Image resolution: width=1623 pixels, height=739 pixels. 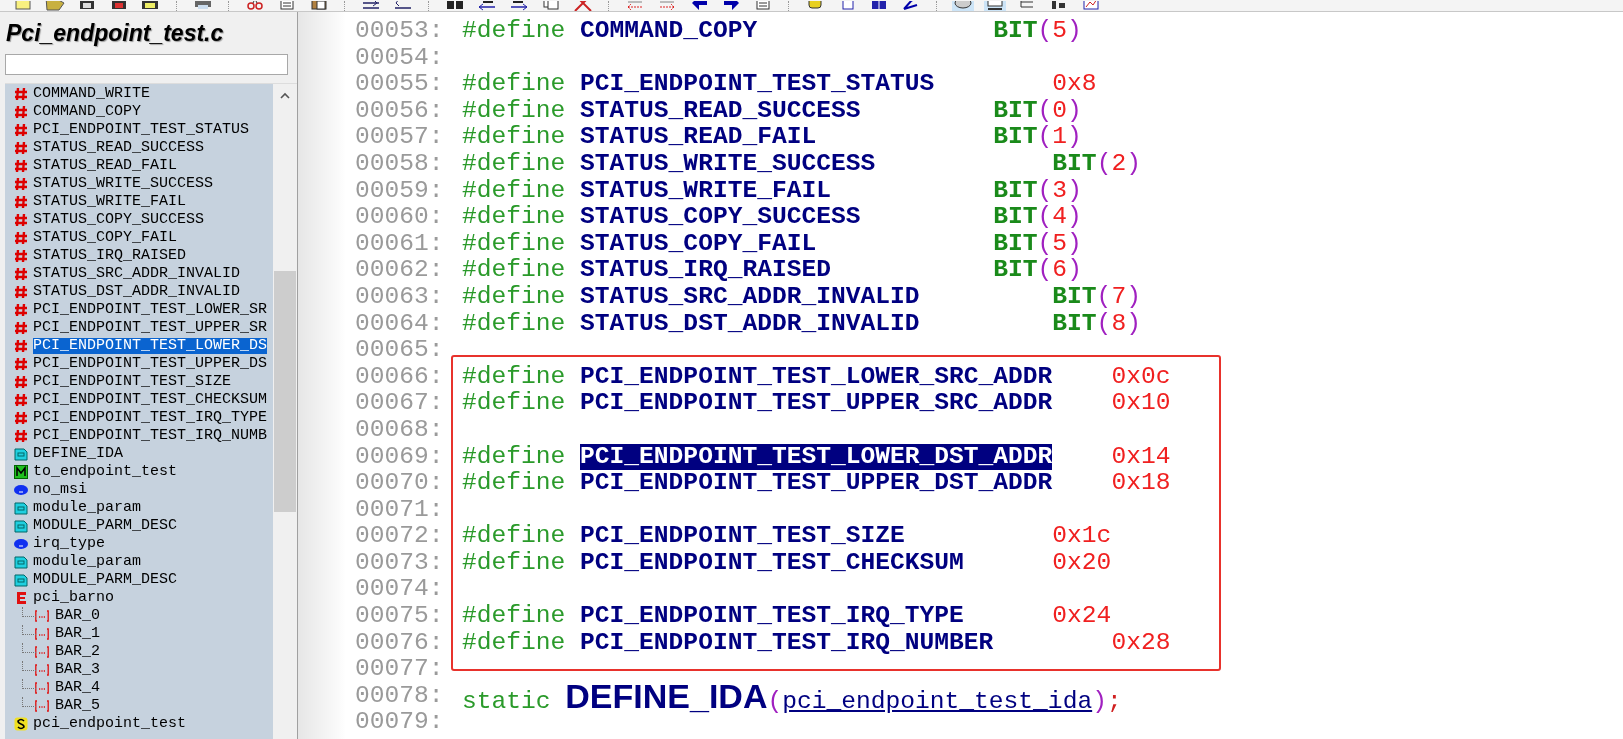 What do you see at coordinates (78, 454) in the screenshot?
I see `tree-item: DEFINE_IDA` at bounding box center [78, 454].